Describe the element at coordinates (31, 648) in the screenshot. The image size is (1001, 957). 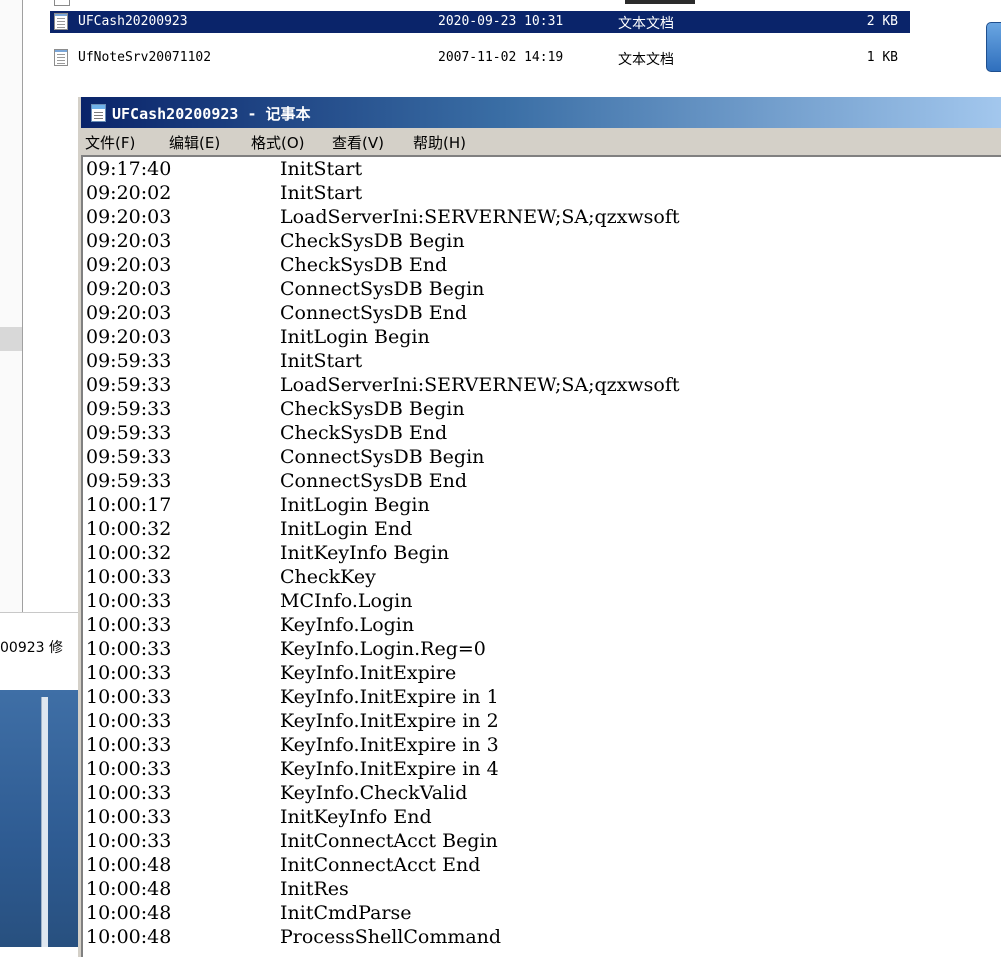
I see `details-pane-text: 00923 修` at that location.